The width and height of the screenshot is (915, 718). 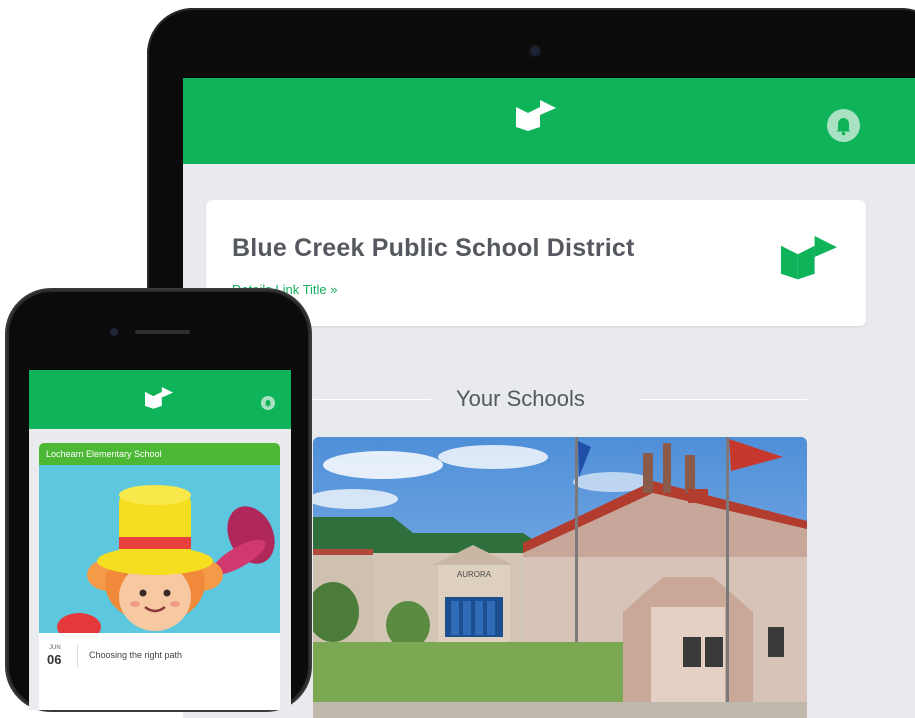 I want to click on school-sign-text: AURORA, so click(x=474, y=574).